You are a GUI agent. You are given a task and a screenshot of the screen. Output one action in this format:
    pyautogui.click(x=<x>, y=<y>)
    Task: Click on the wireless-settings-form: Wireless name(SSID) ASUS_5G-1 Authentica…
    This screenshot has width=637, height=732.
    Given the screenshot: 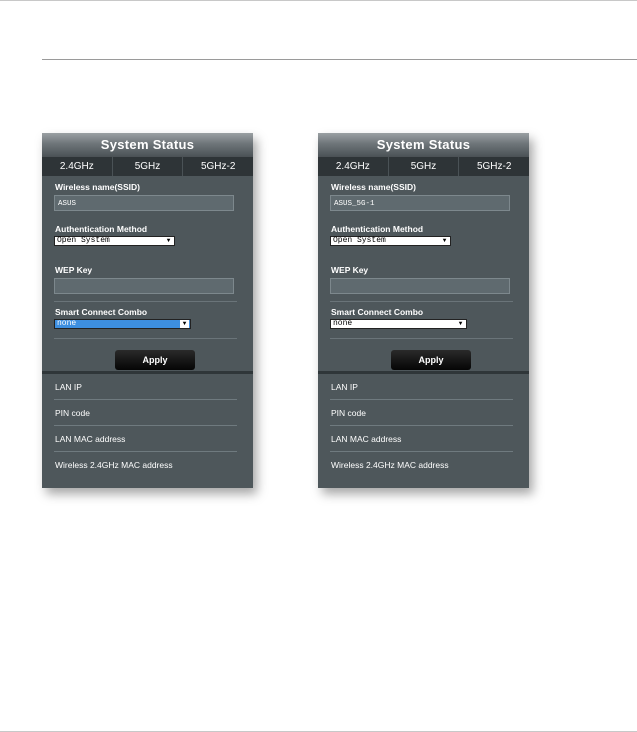 What is the action you would take?
    pyautogui.click(x=423, y=273)
    